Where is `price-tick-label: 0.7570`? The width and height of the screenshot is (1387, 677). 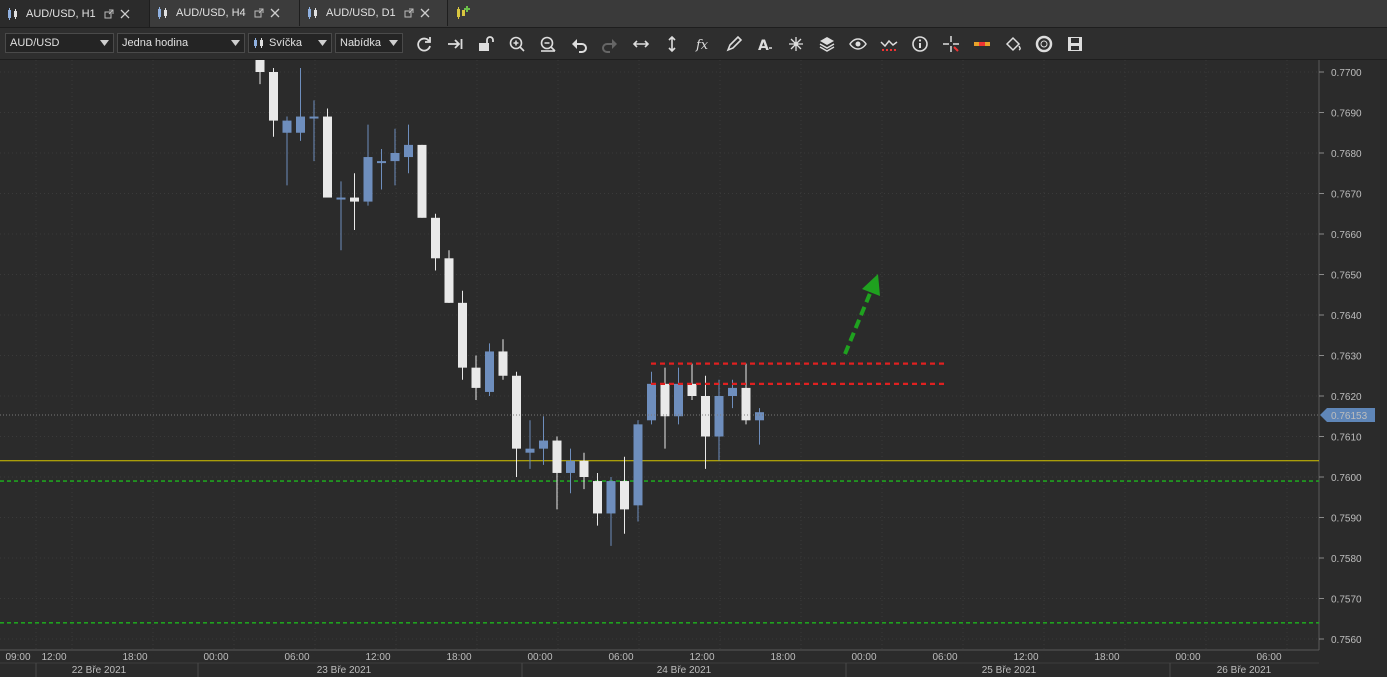 price-tick-label: 0.7570 is located at coordinates (1346, 600).